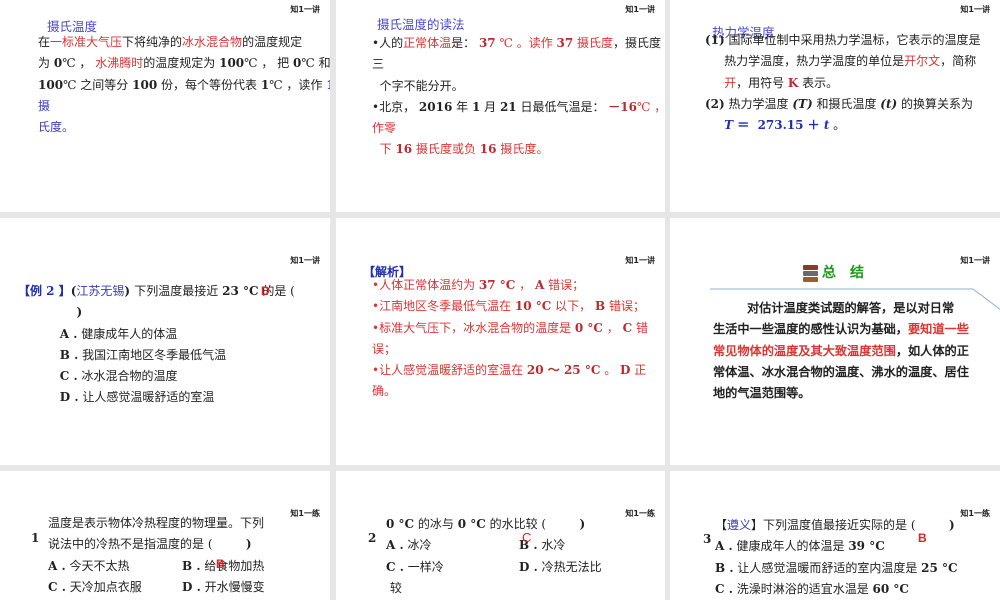 The image size is (1000, 600). What do you see at coordinates (473, 327) in the screenshot?
I see `text-run: •标准大气压下，冰水混合物的温度是` at bounding box center [473, 327].